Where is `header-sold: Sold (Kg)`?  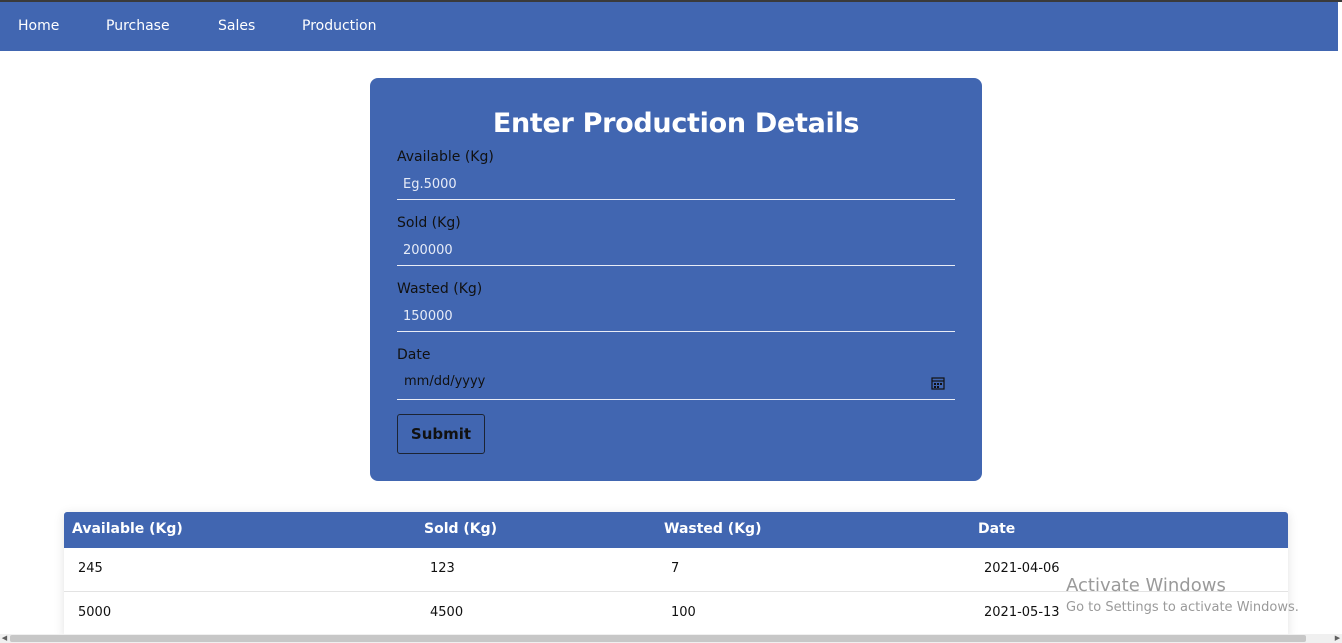 header-sold: Sold (Kg) is located at coordinates (461, 529).